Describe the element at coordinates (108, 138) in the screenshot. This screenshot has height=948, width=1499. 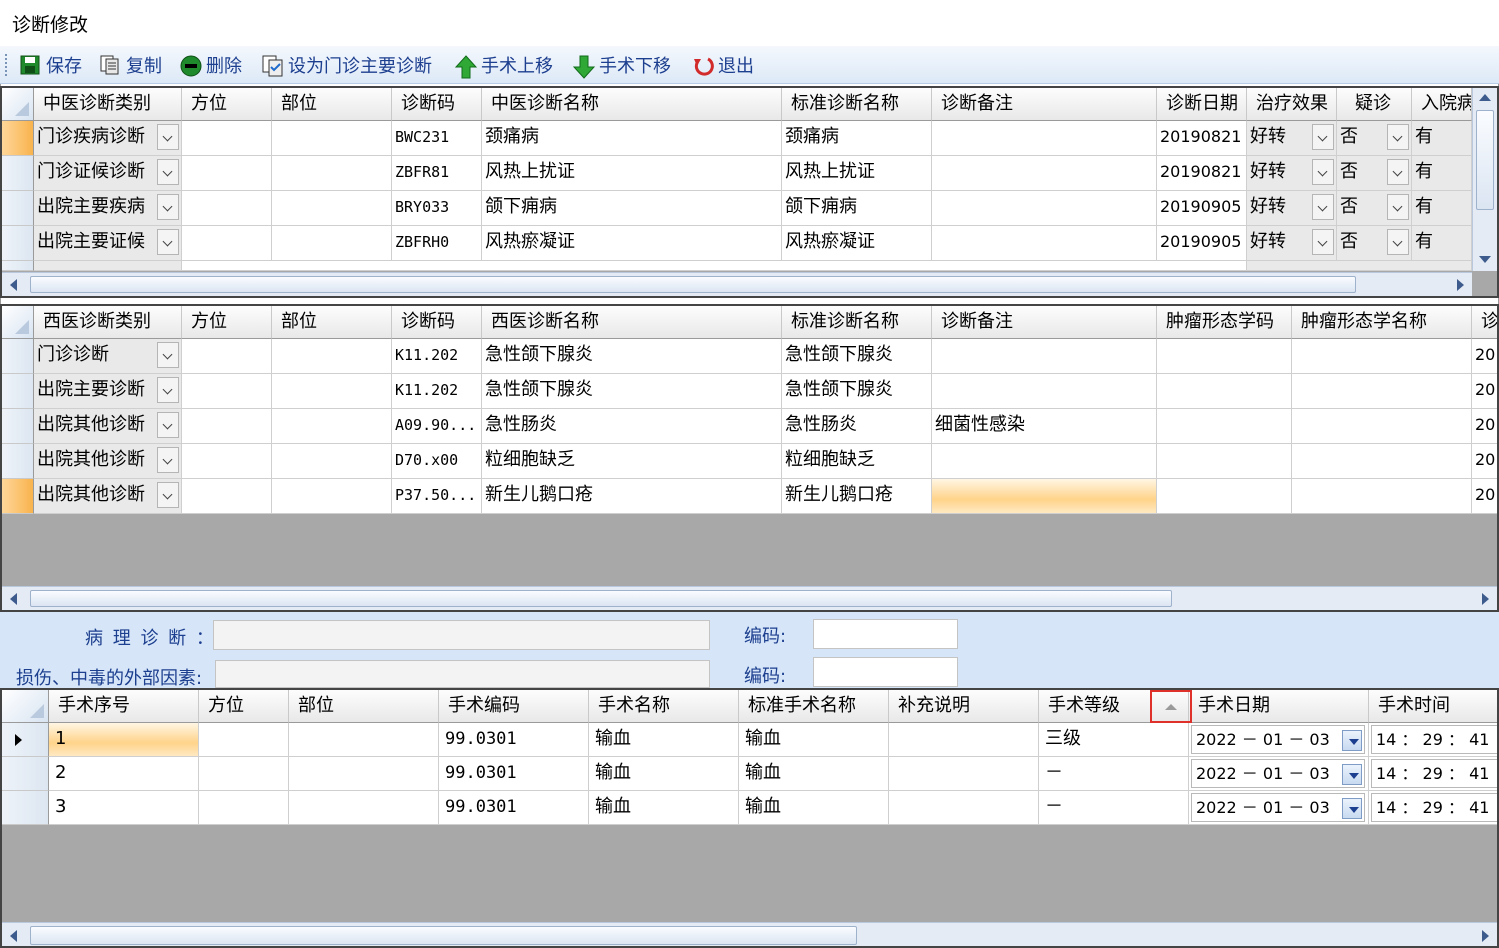
I see `tcm-type-combo: 门诊疾病诊断` at that location.